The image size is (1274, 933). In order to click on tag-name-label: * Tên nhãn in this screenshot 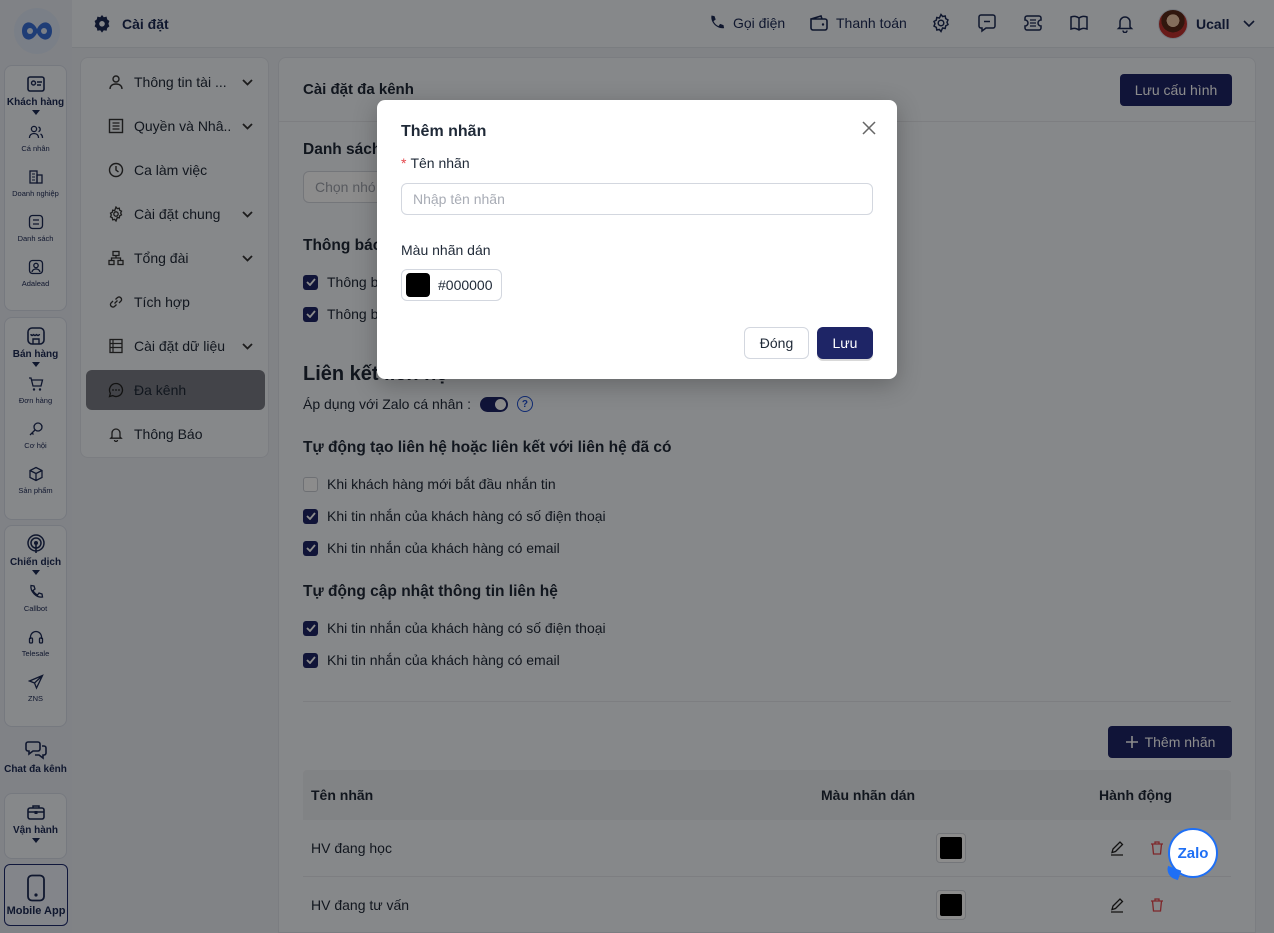, I will do `click(435, 163)`.